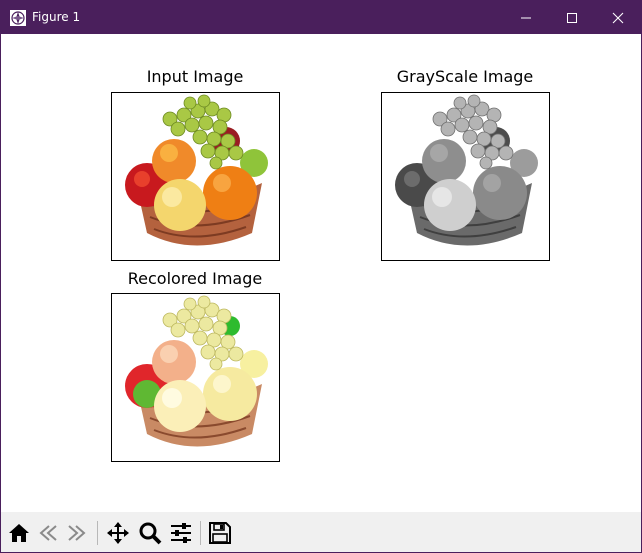 The height and width of the screenshot is (553, 642). I want to click on back-button, so click(48, 533).